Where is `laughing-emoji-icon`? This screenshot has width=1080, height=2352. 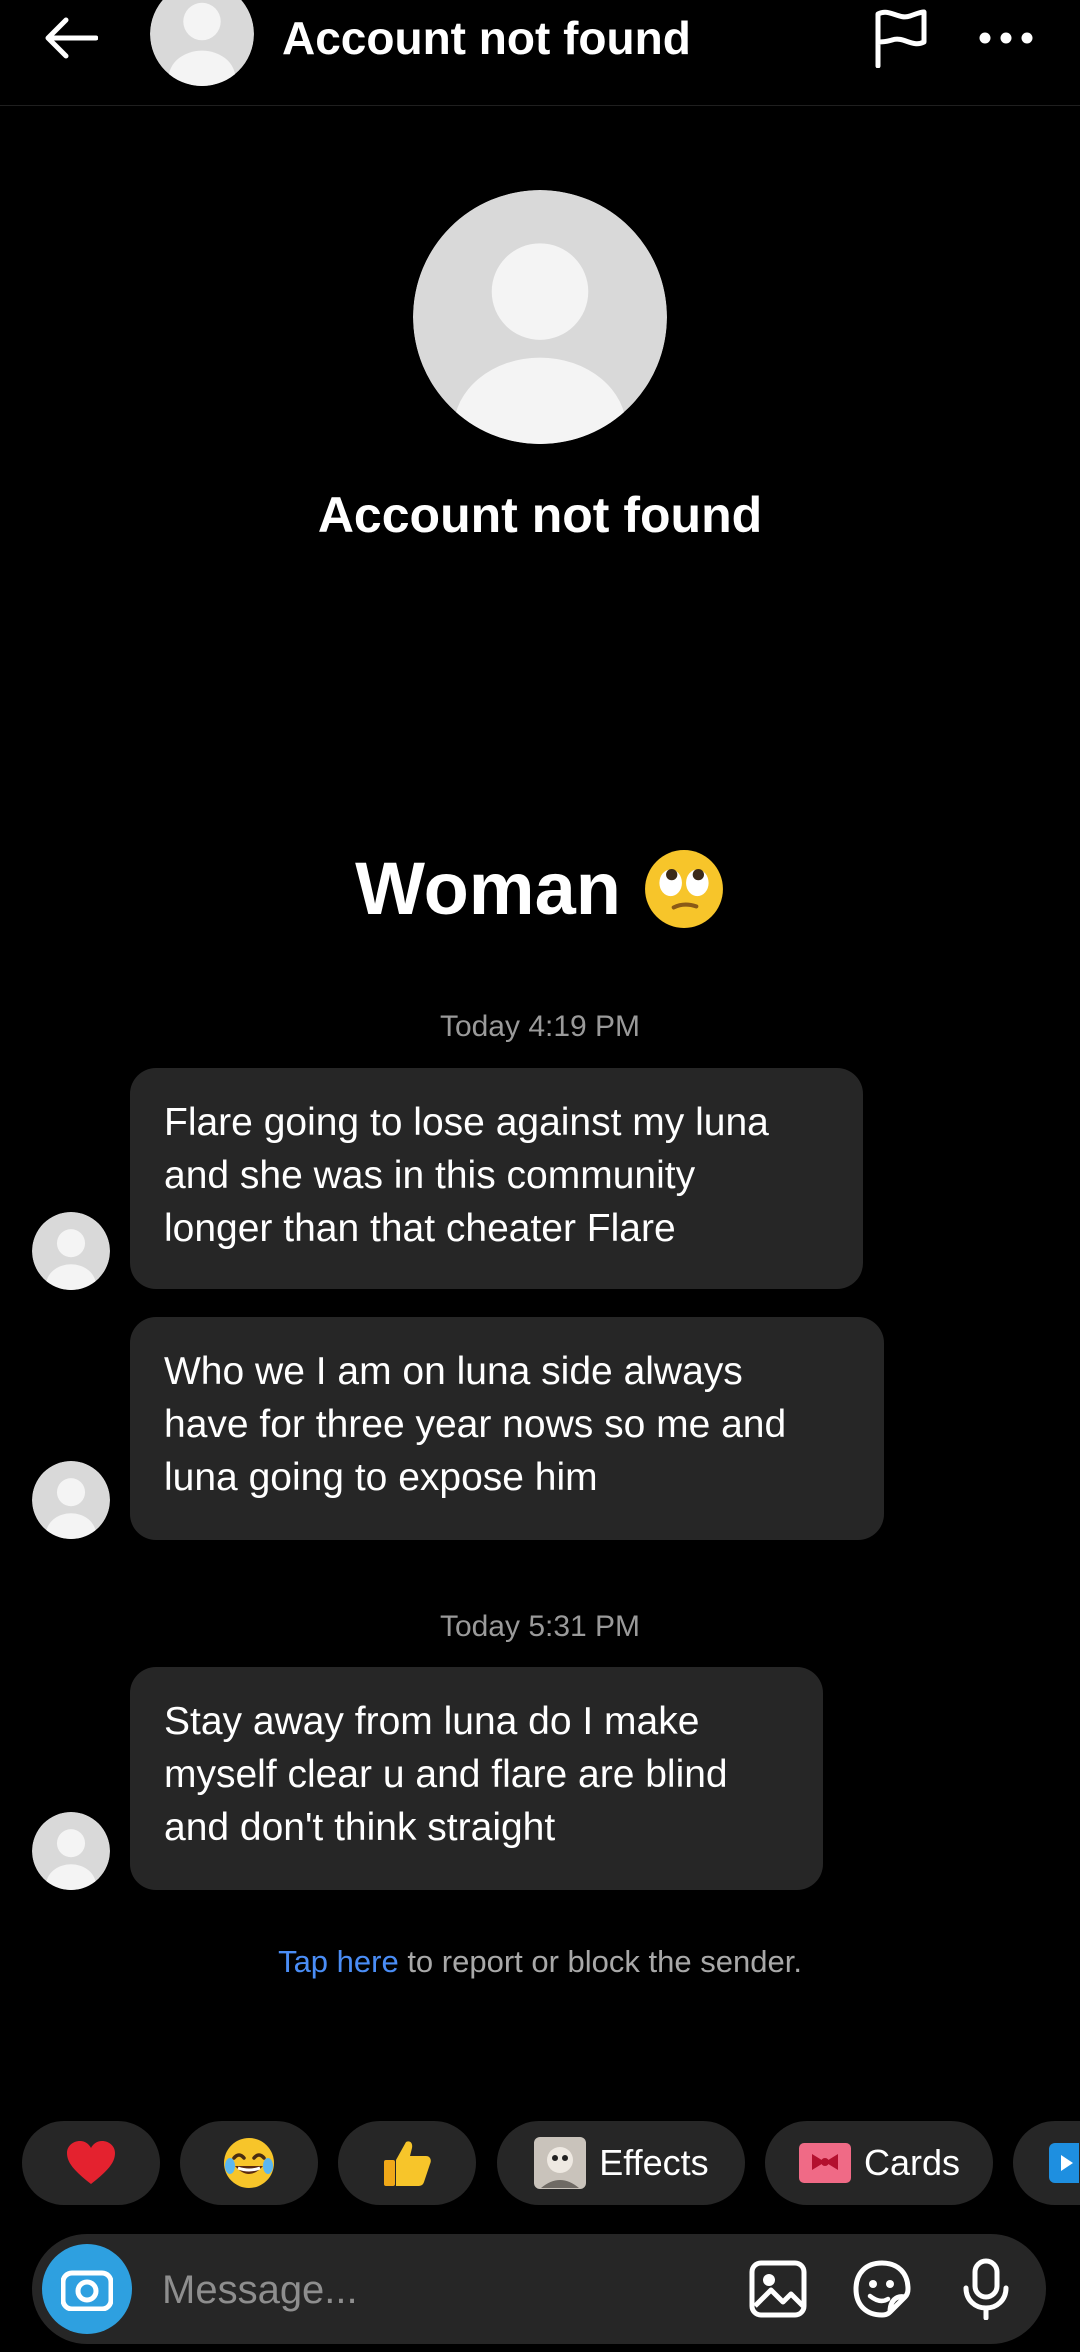
laughing-emoji-icon is located at coordinates (249, 2163).